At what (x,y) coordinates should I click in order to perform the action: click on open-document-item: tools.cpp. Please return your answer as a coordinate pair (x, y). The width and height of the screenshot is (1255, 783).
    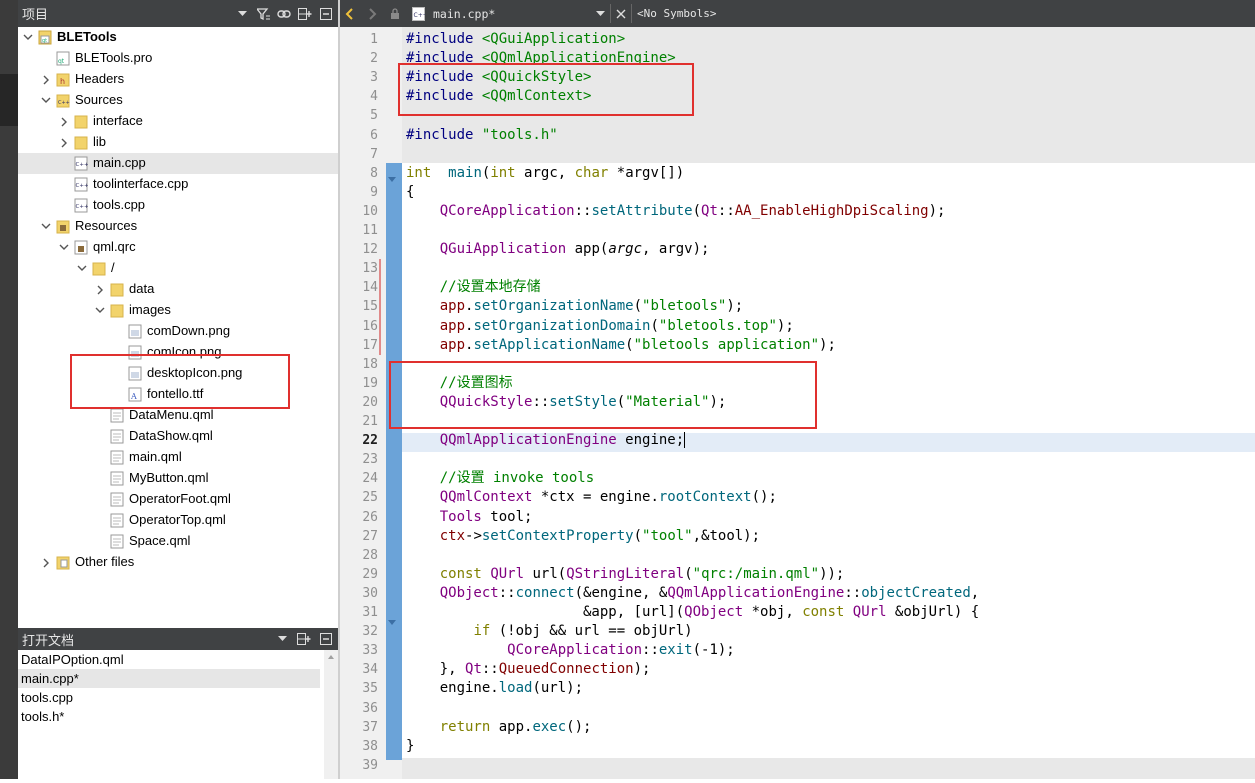
    Looking at the image, I should click on (169, 697).